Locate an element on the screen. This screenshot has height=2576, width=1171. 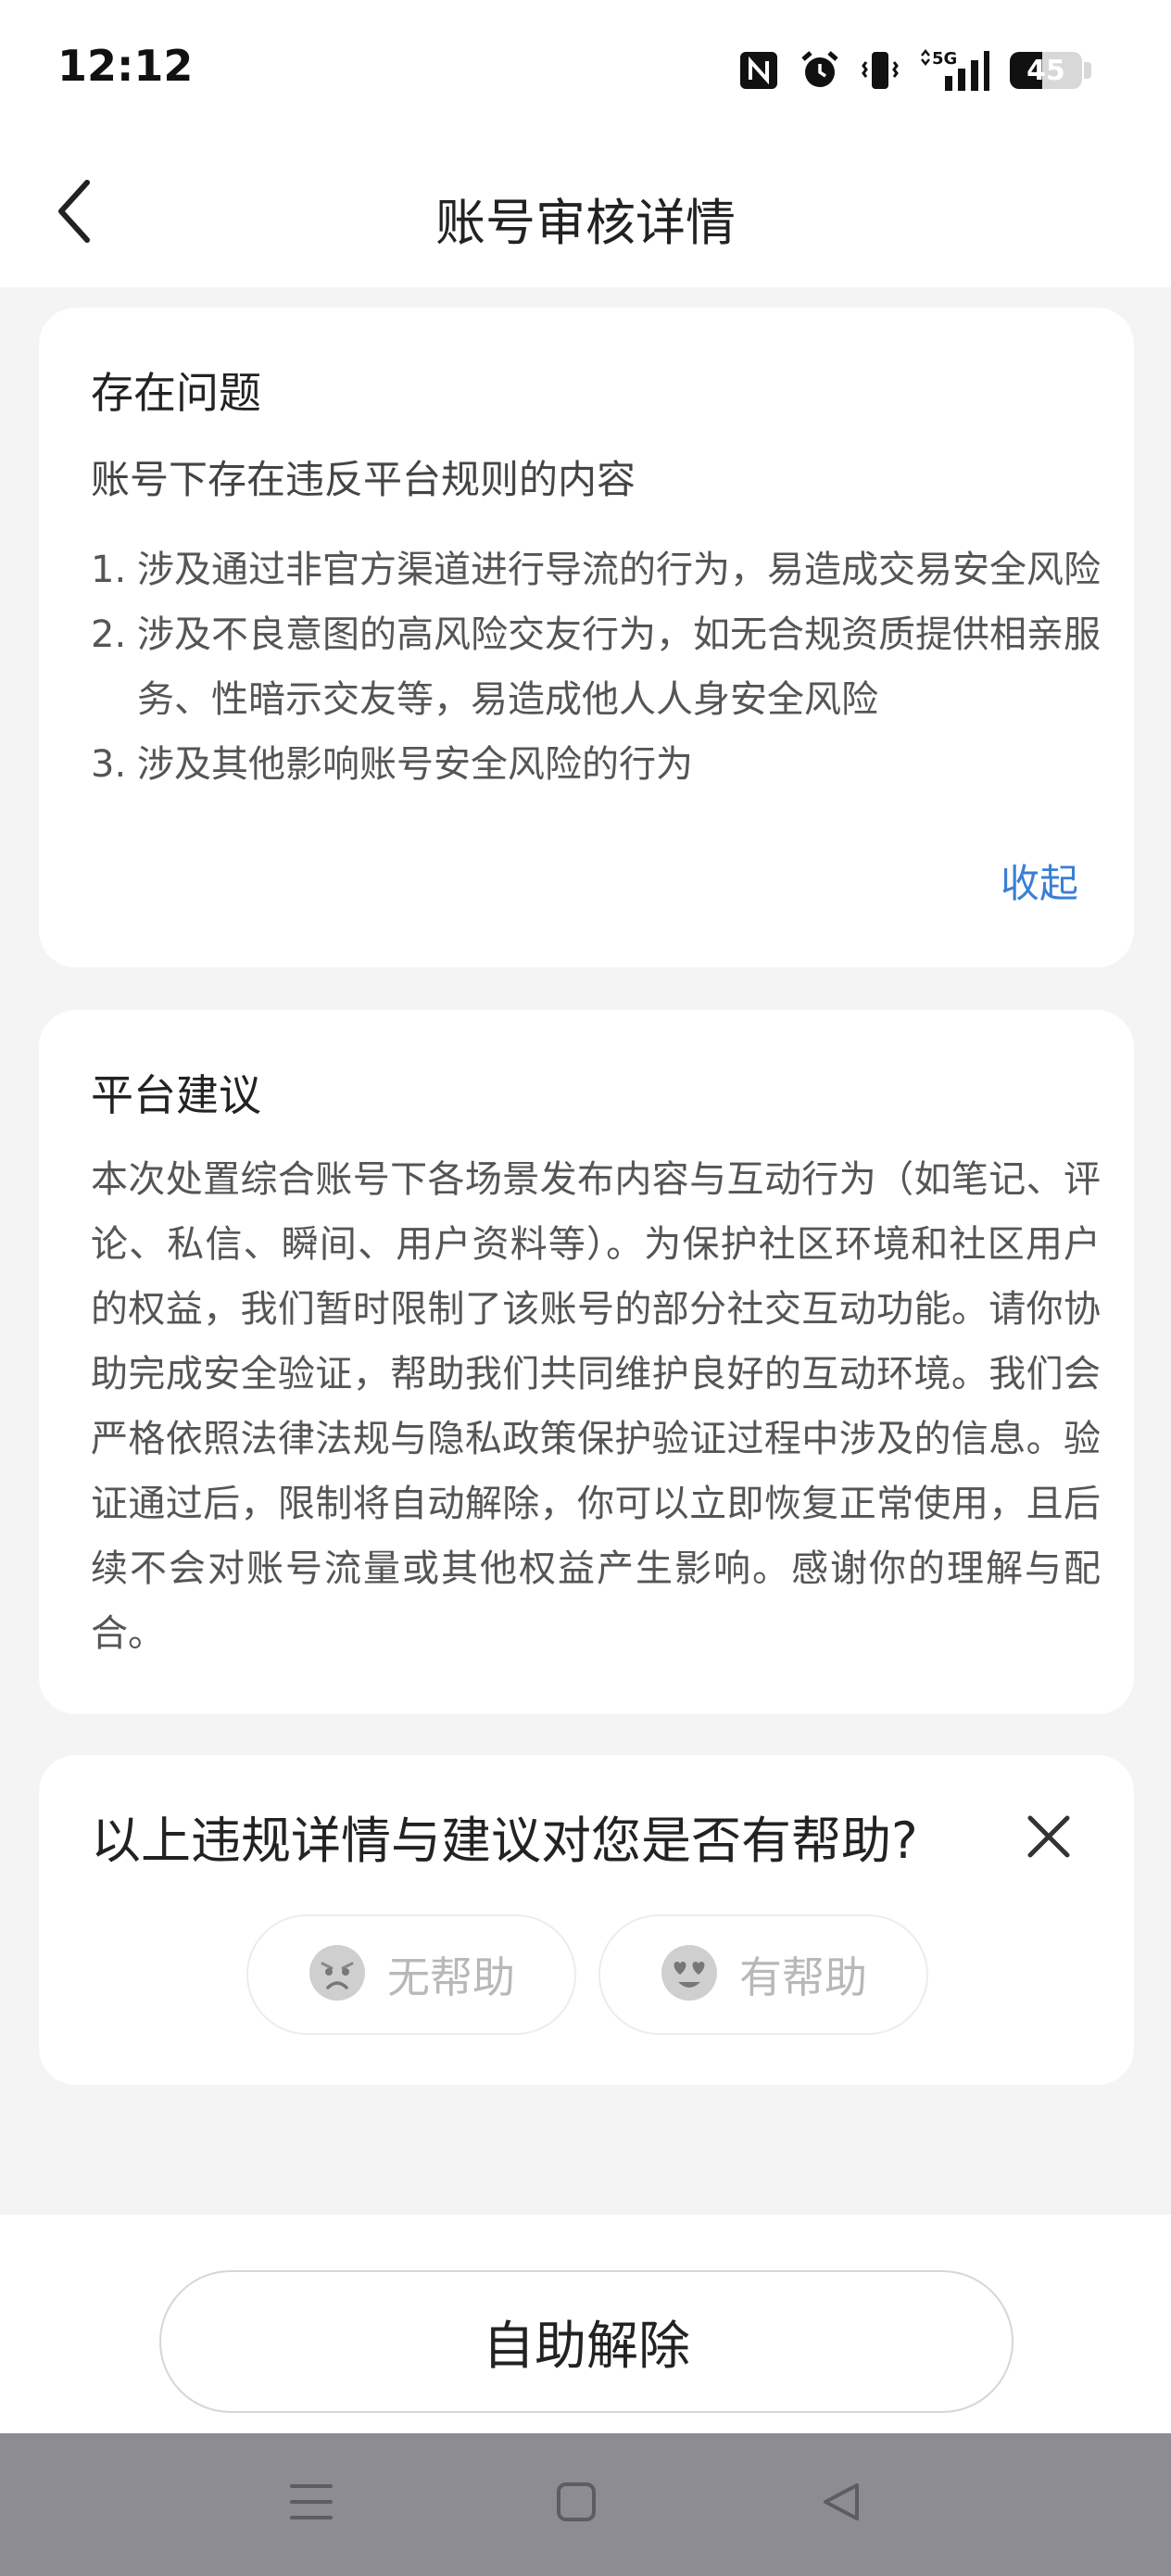
heart-eyes-face-icon is located at coordinates (690, 1975).